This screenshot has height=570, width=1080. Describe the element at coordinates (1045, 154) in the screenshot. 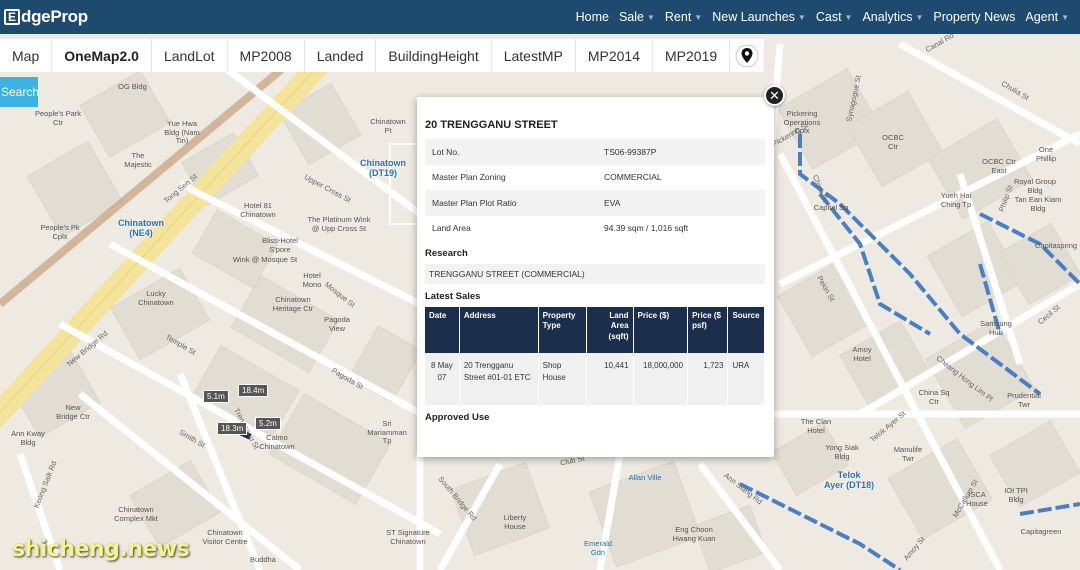

I see `map-label: One Phillip` at that location.